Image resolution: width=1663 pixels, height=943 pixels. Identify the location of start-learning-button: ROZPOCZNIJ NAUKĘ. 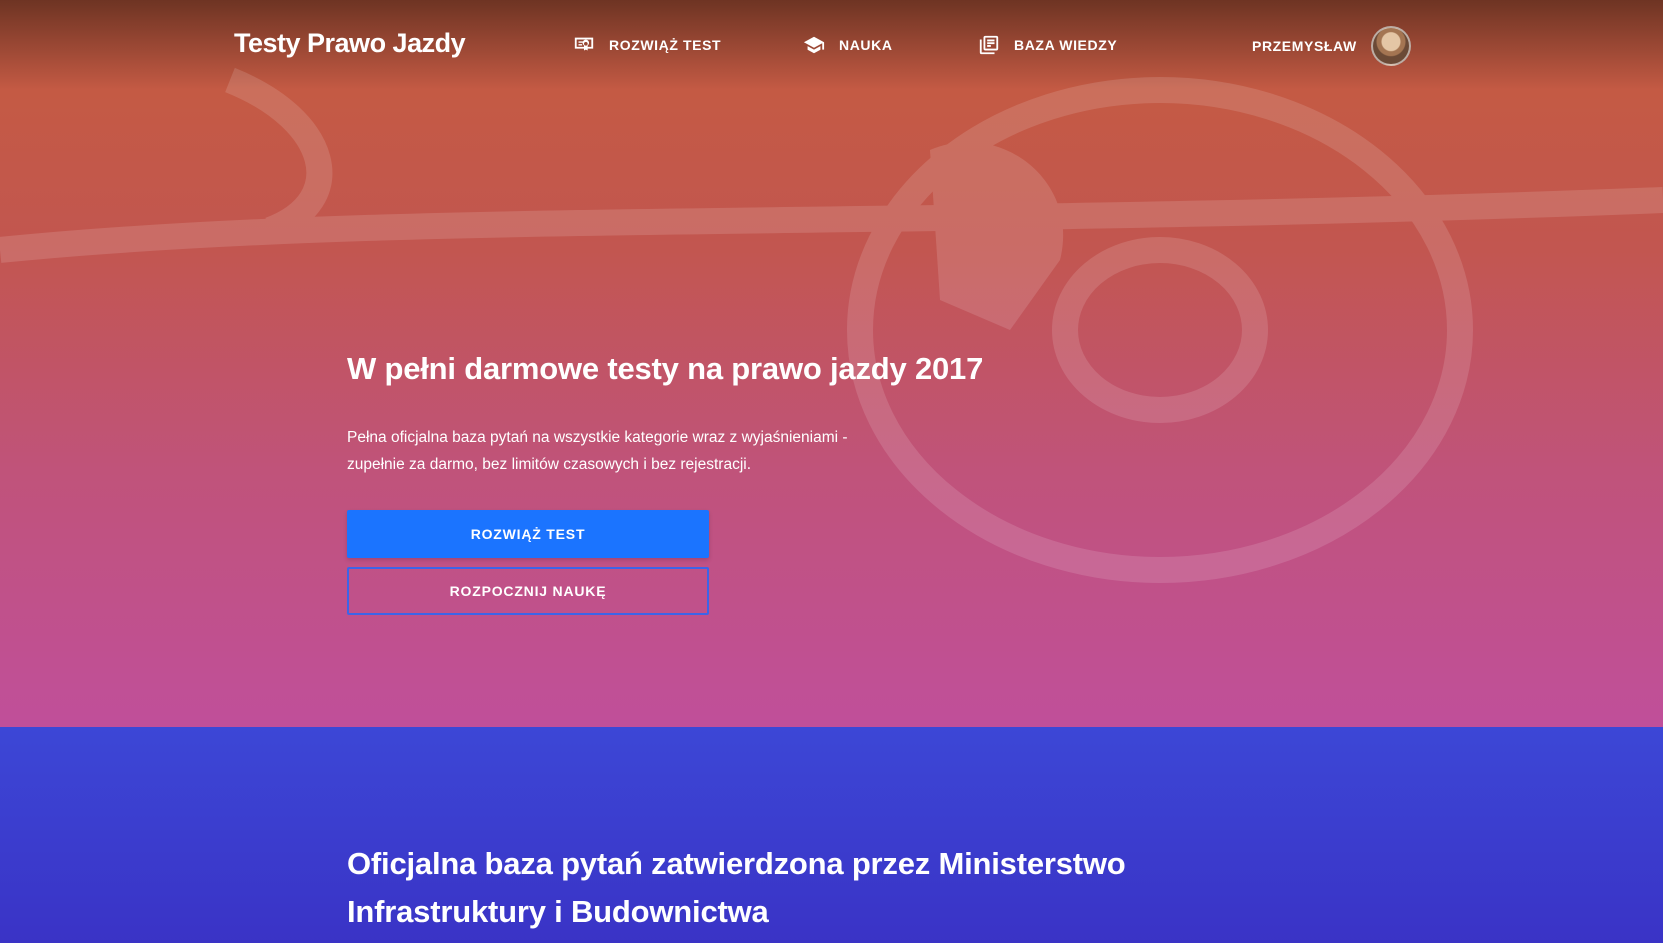
(528, 591).